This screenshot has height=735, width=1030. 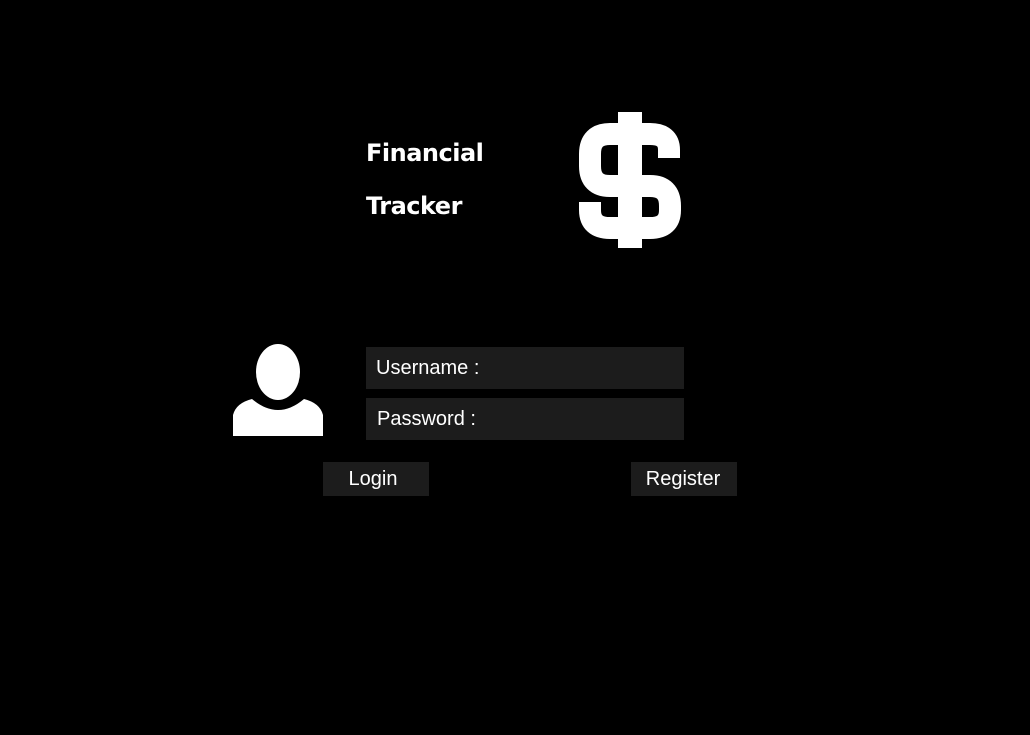 What do you see at coordinates (425, 153) in the screenshot?
I see `app-title-line-1: Financial` at bounding box center [425, 153].